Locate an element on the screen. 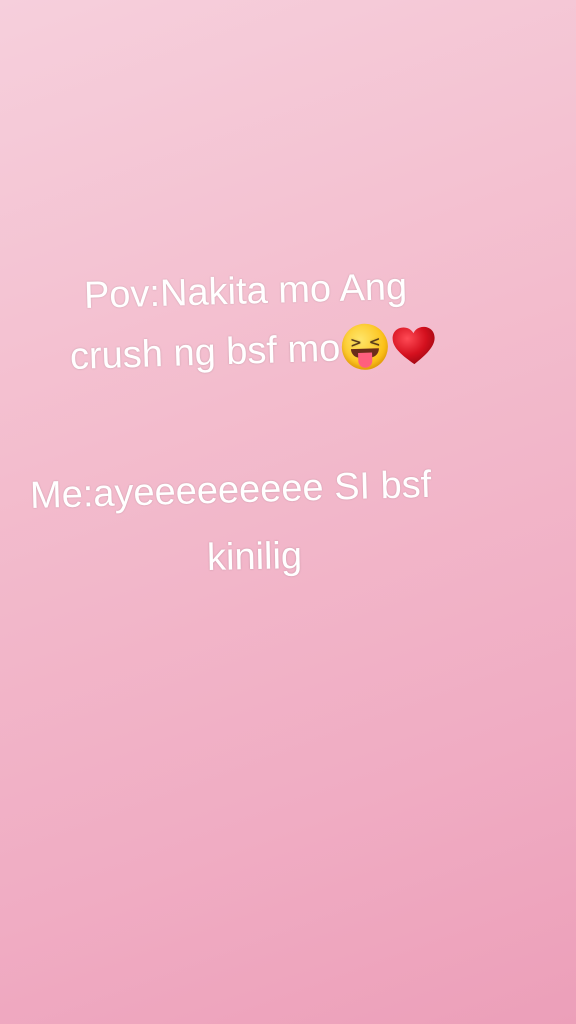  me-text-line-2: kinilig is located at coordinates (255, 557).